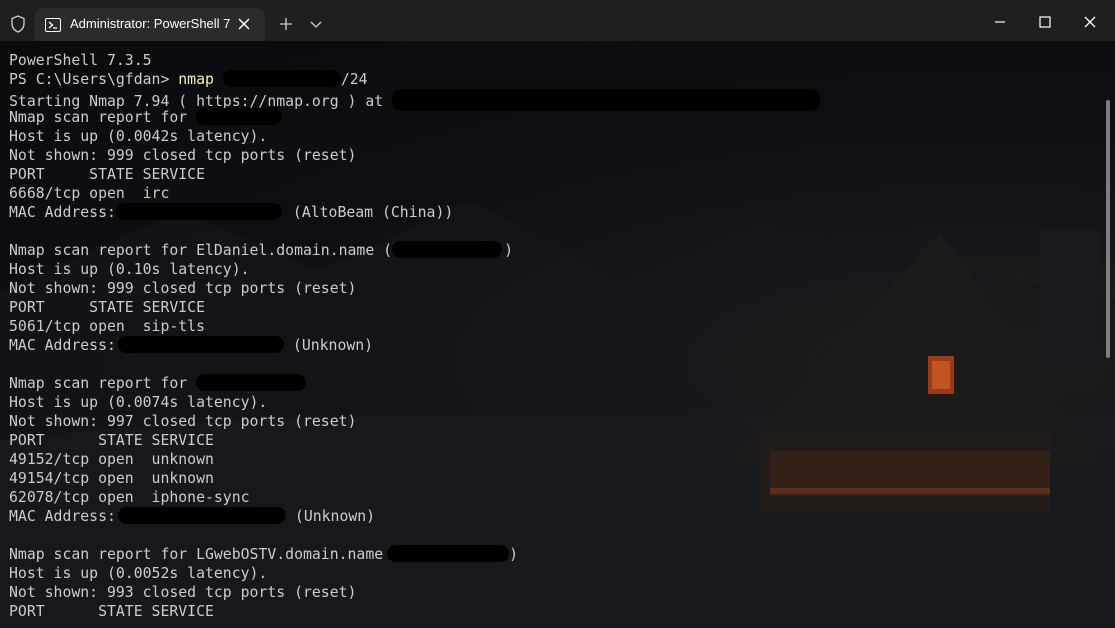  I want to click on console-line: Host is up (0.0052s latency)., so click(138, 573).